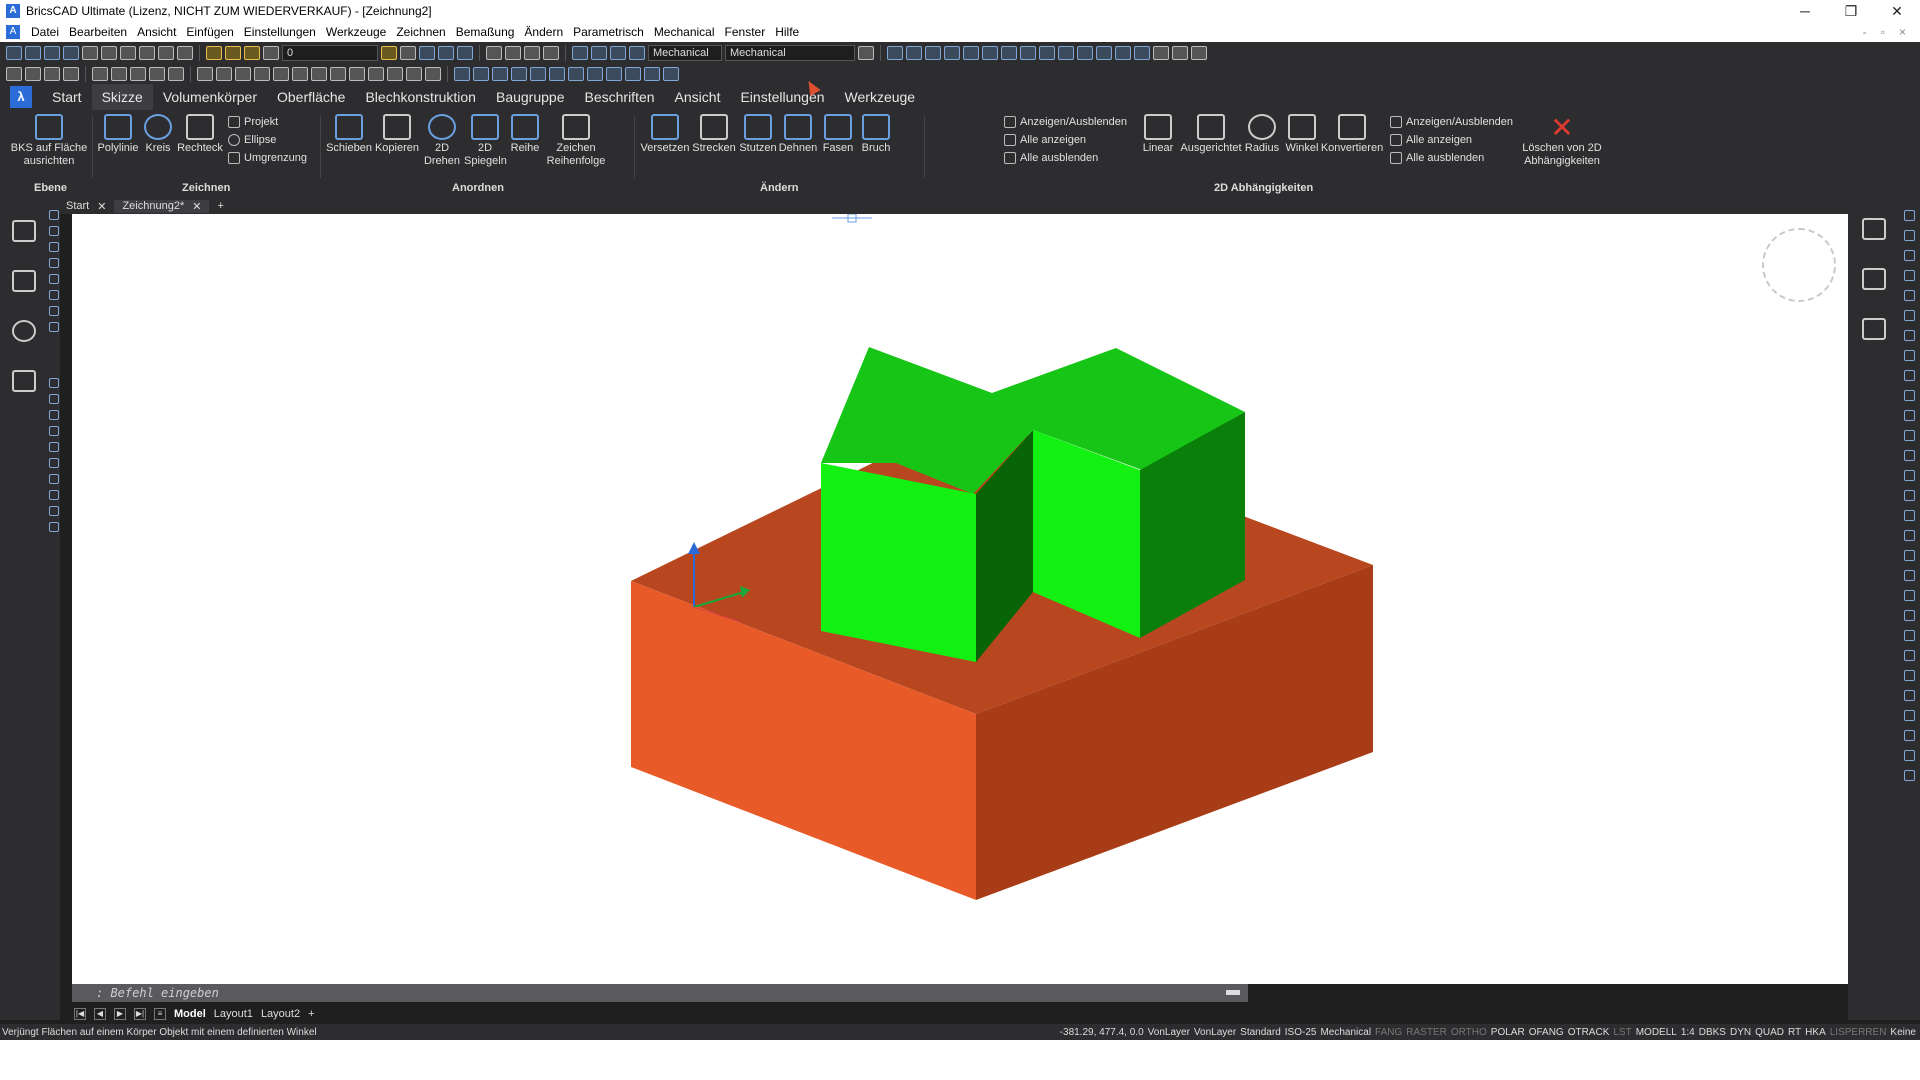  What do you see at coordinates (1352, 134) in the screenshot?
I see `konvertieren-button: Konvertieren` at bounding box center [1352, 134].